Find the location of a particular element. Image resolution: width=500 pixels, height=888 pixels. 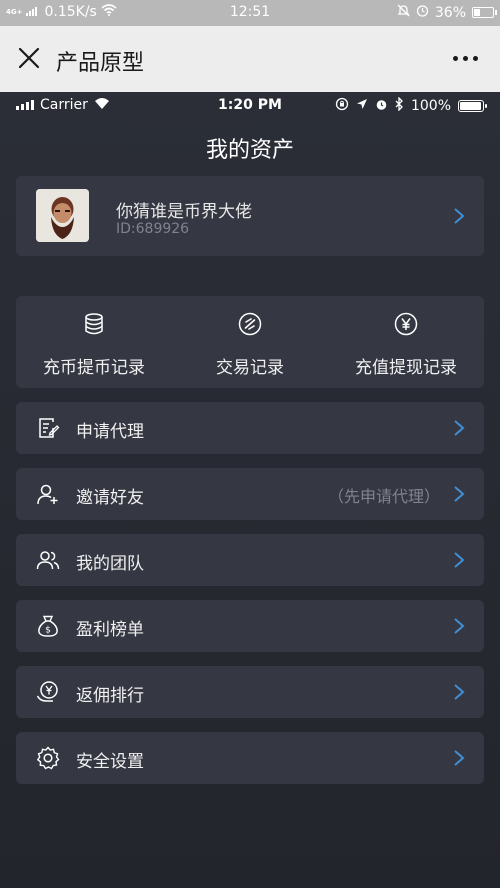

yuan-icon is located at coordinates (406, 324).